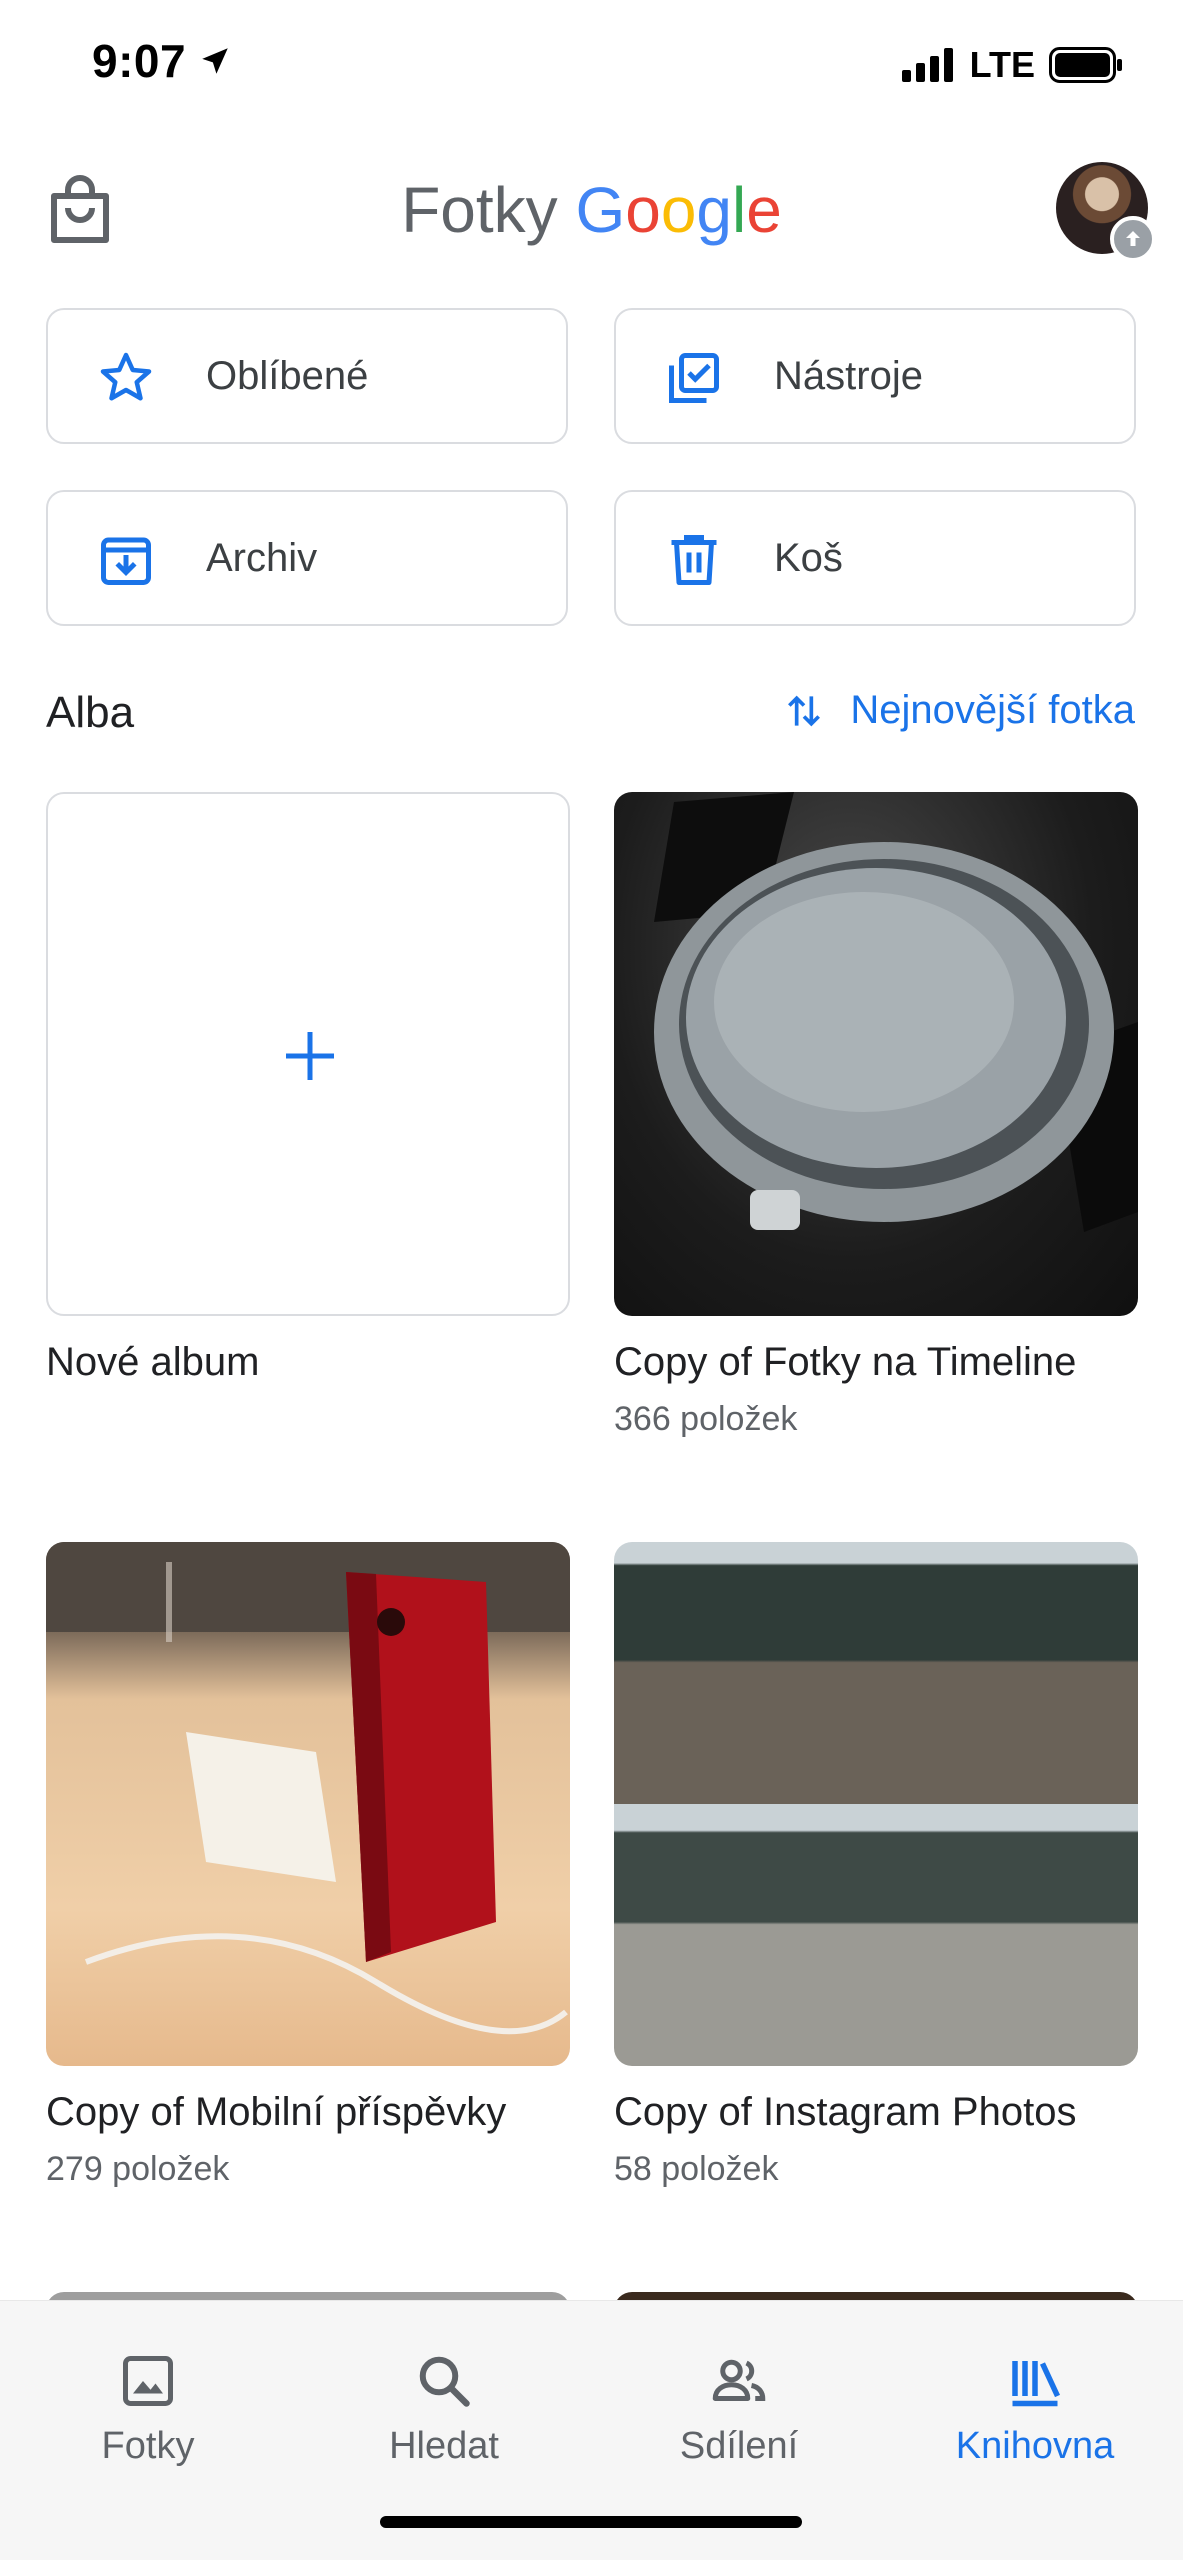 The height and width of the screenshot is (2560, 1183). What do you see at coordinates (739, 2380) in the screenshot?
I see `people-icon` at bounding box center [739, 2380].